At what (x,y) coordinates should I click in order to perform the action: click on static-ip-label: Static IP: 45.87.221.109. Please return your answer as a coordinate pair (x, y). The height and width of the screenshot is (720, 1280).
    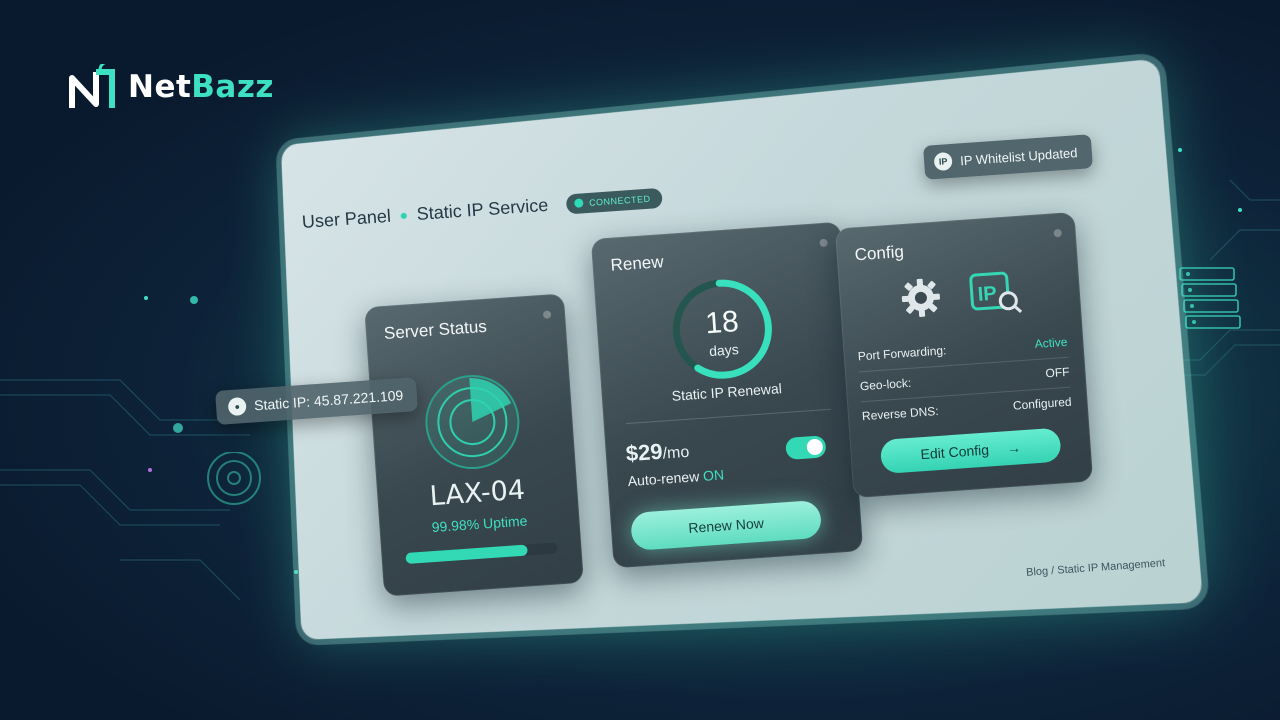
    Looking at the image, I should click on (328, 400).